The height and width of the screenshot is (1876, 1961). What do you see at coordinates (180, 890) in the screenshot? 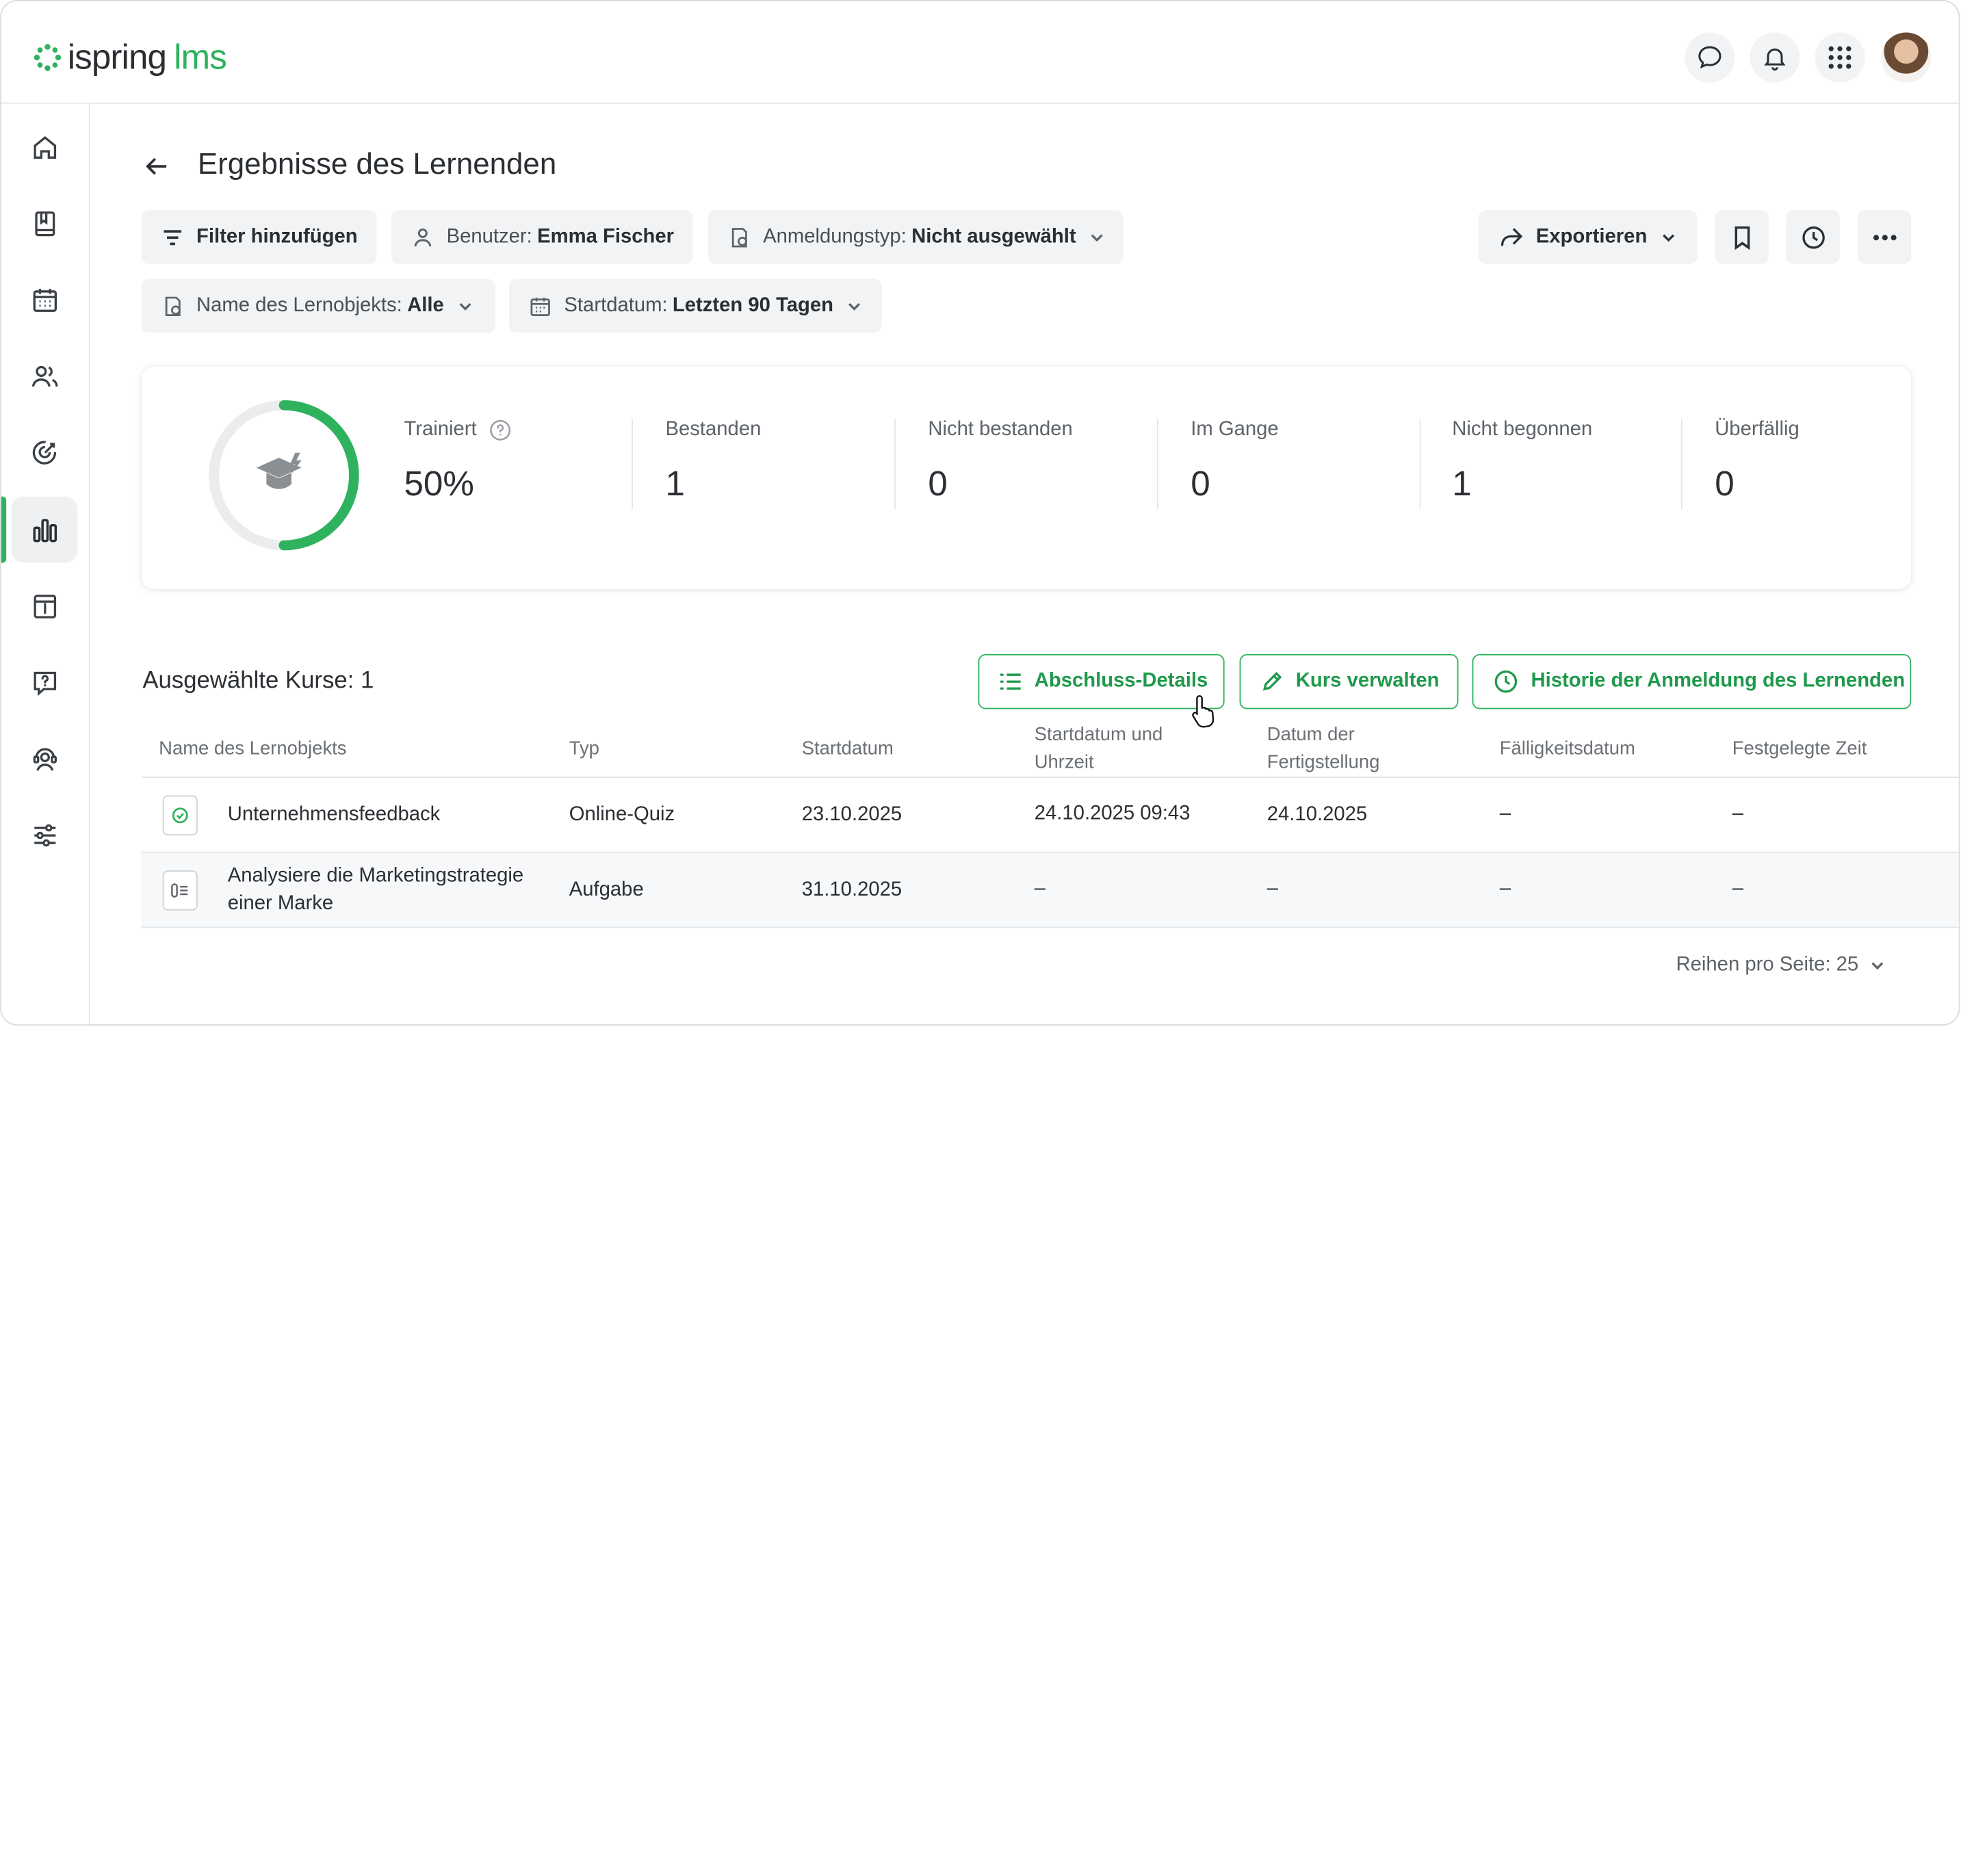
I see `assignment-file-icon` at bounding box center [180, 890].